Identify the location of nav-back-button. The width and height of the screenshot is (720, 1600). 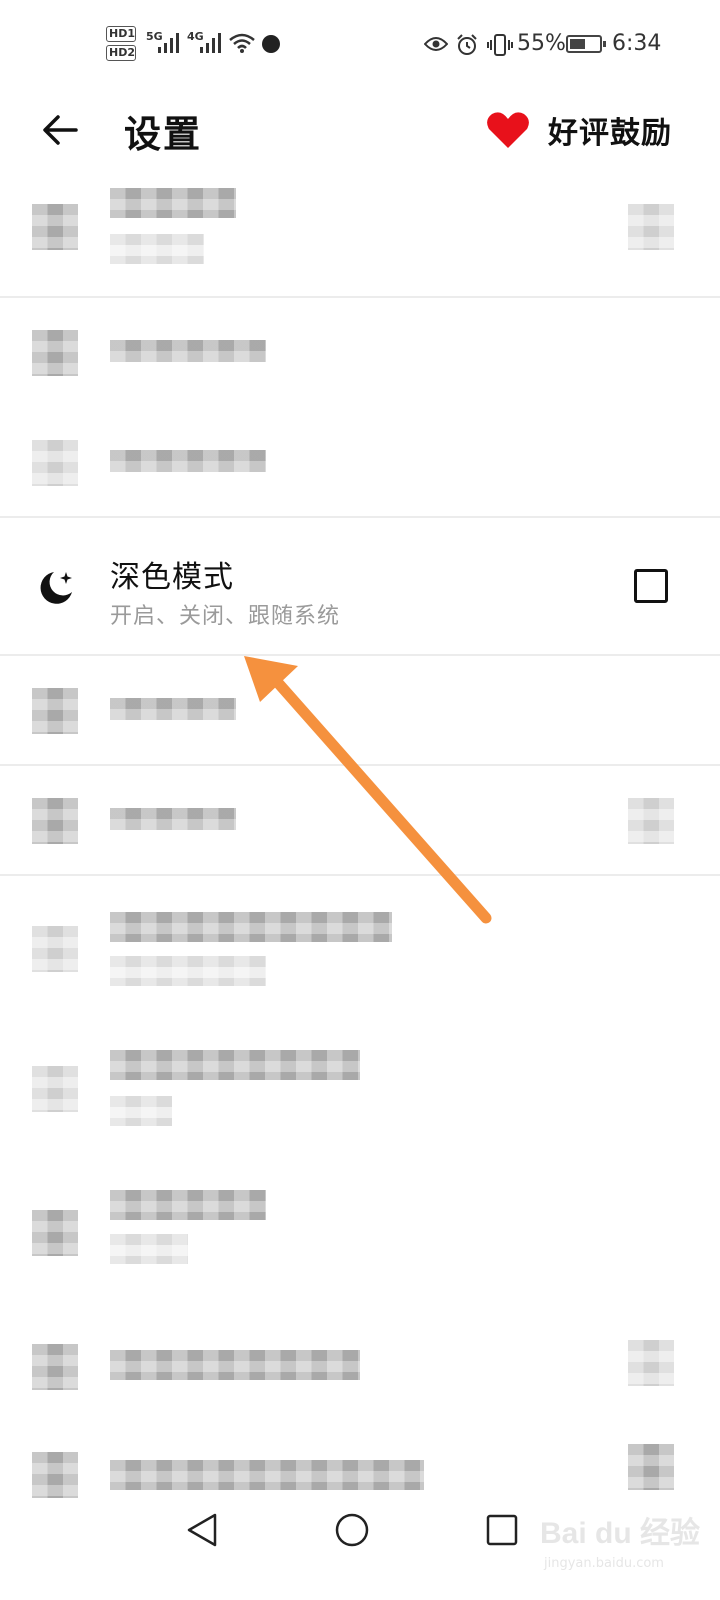
(202, 1530).